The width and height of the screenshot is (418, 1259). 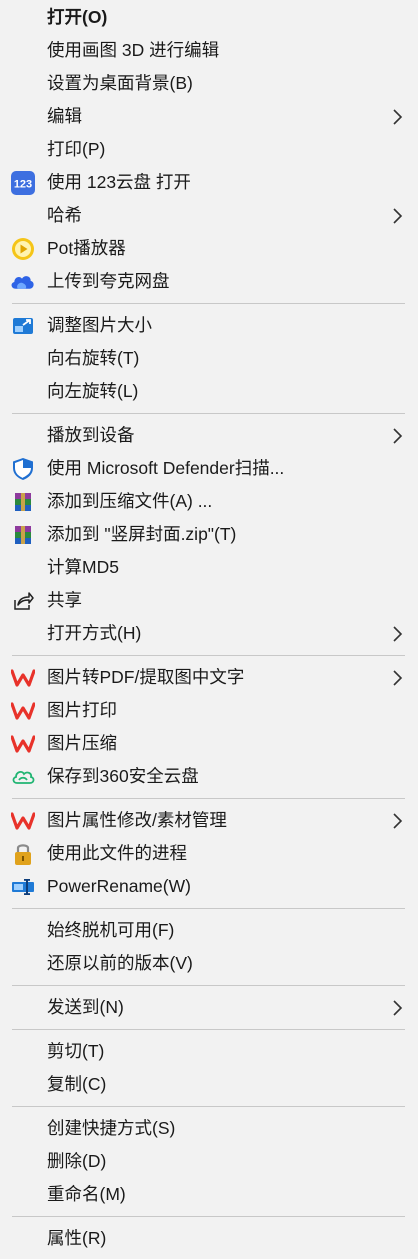 What do you see at coordinates (22, 468) in the screenshot?
I see `defender-shield-icon` at bounding box center [22, 468].